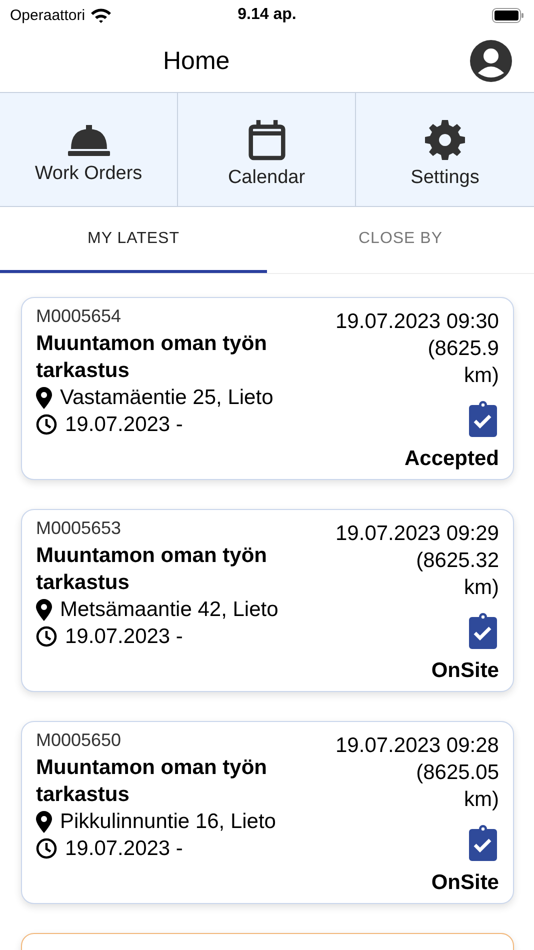 This screenshot has width=534, height=950. Describe the element at coordinates (48, 15) in the screenshot. I see `carrier-name: Operaattori` at that location.